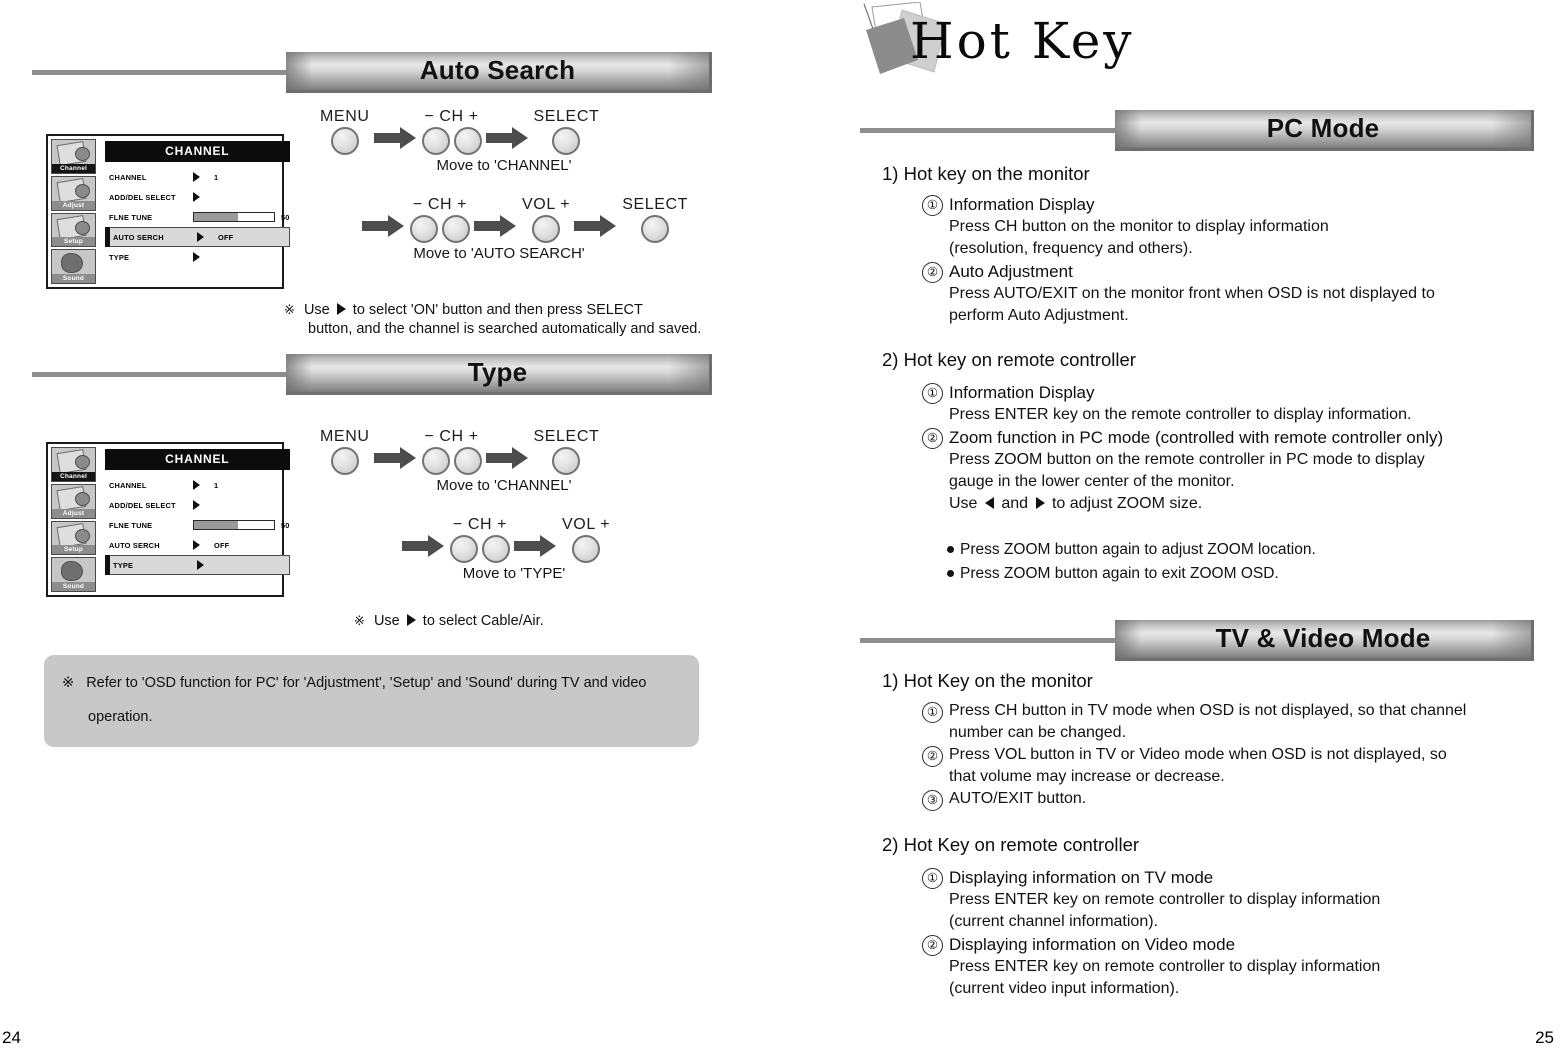 The height and width of the screenshot is (1062, 1564). What do you see at coordinates (82, 498) in the screenshot?
I see `adjust-icon-badge` at bounding box center [82, 498].